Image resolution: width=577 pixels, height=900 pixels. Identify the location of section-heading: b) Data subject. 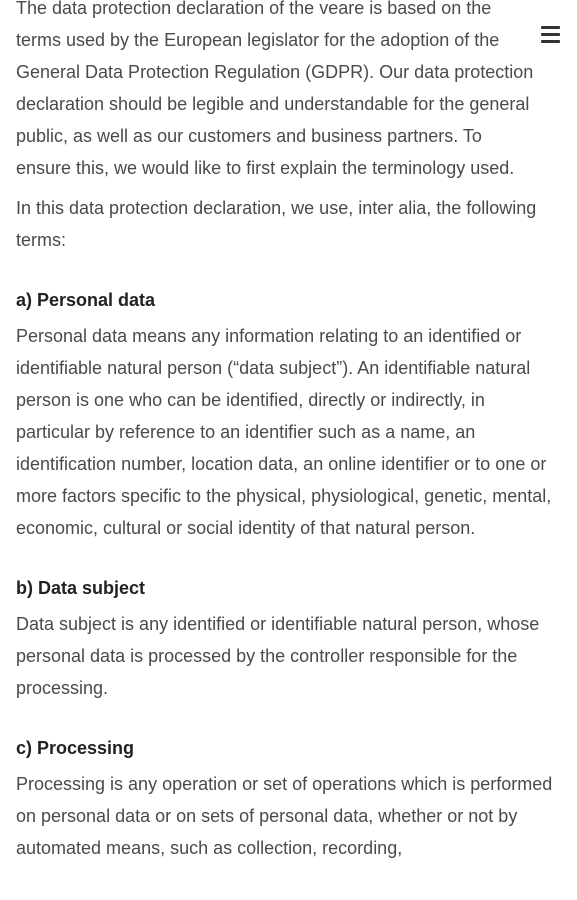
(81, 588).